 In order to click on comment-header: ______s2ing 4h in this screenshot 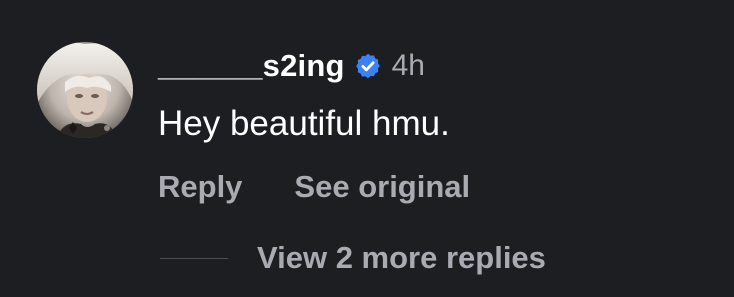, I will do `click(291, 66)`.